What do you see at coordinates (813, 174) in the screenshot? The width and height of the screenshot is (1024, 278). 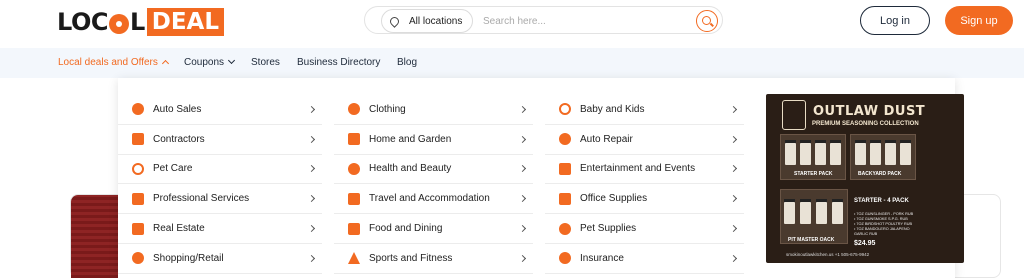 I see `starter-pack-label: STARTER PACK` at bounding box center [813, 174].